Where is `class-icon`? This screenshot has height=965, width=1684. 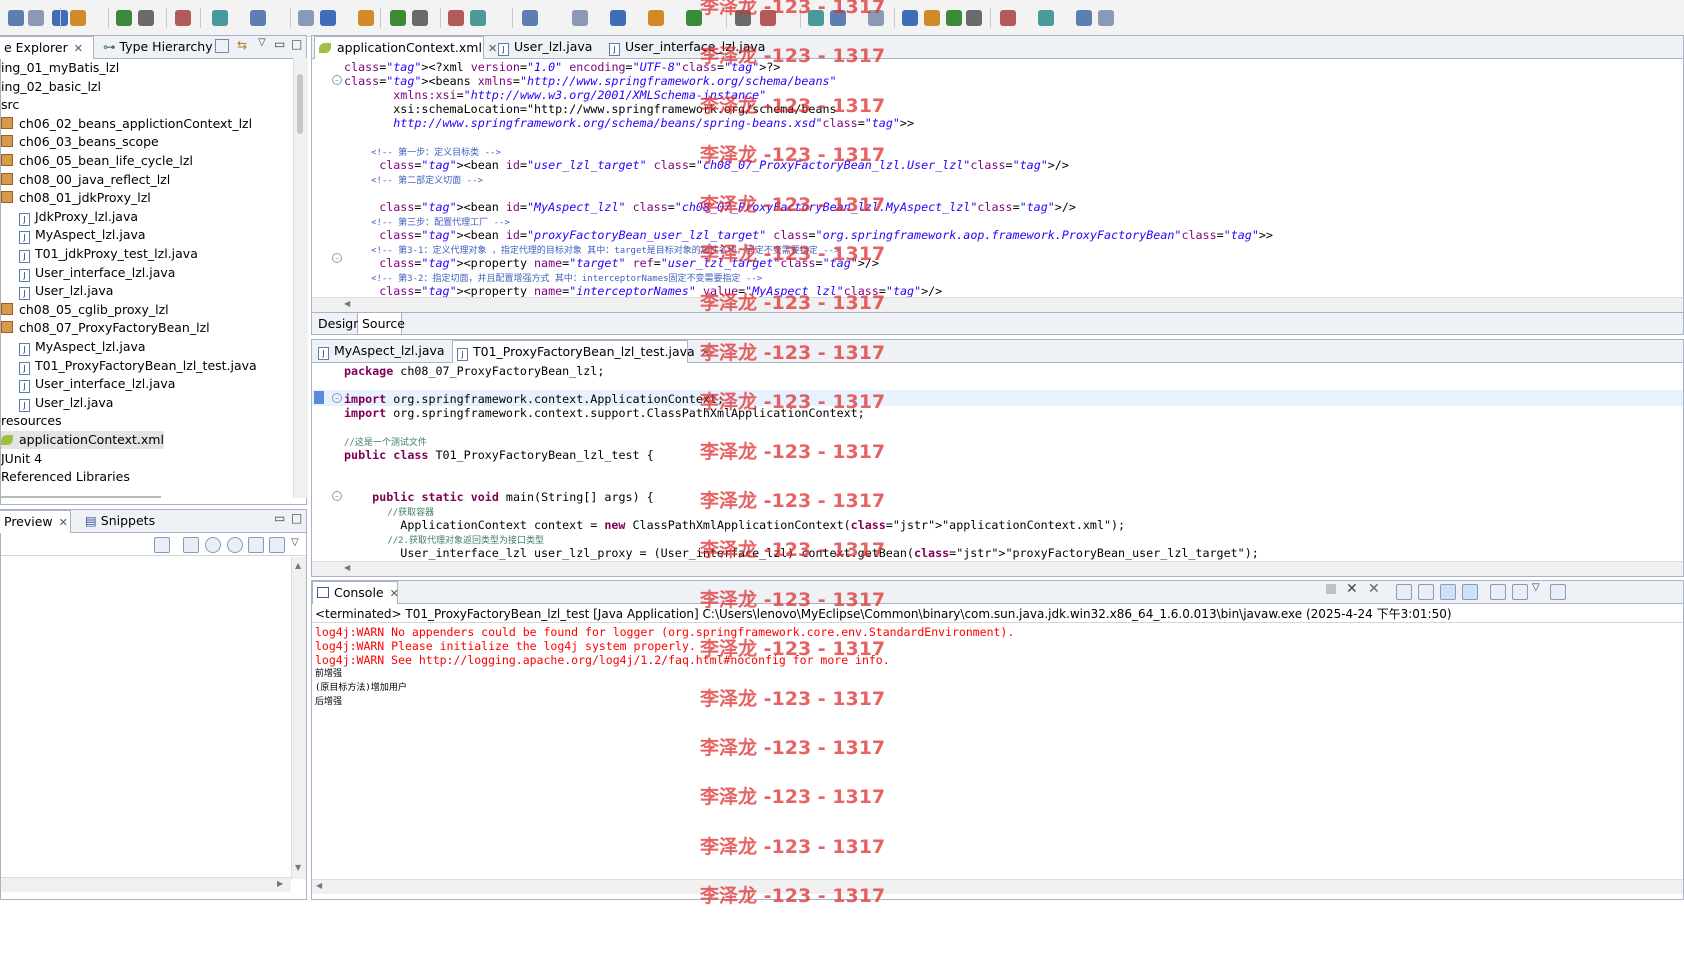
class-icon is located at coordinates (146, 18).